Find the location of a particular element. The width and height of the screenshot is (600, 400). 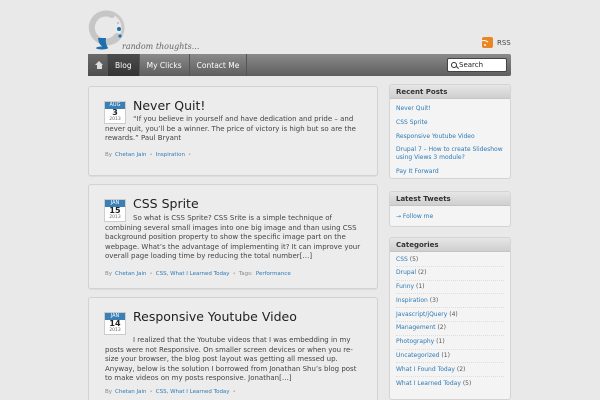

category-link: Javascript/jQuery (4) is located at coordinates (450, 315).